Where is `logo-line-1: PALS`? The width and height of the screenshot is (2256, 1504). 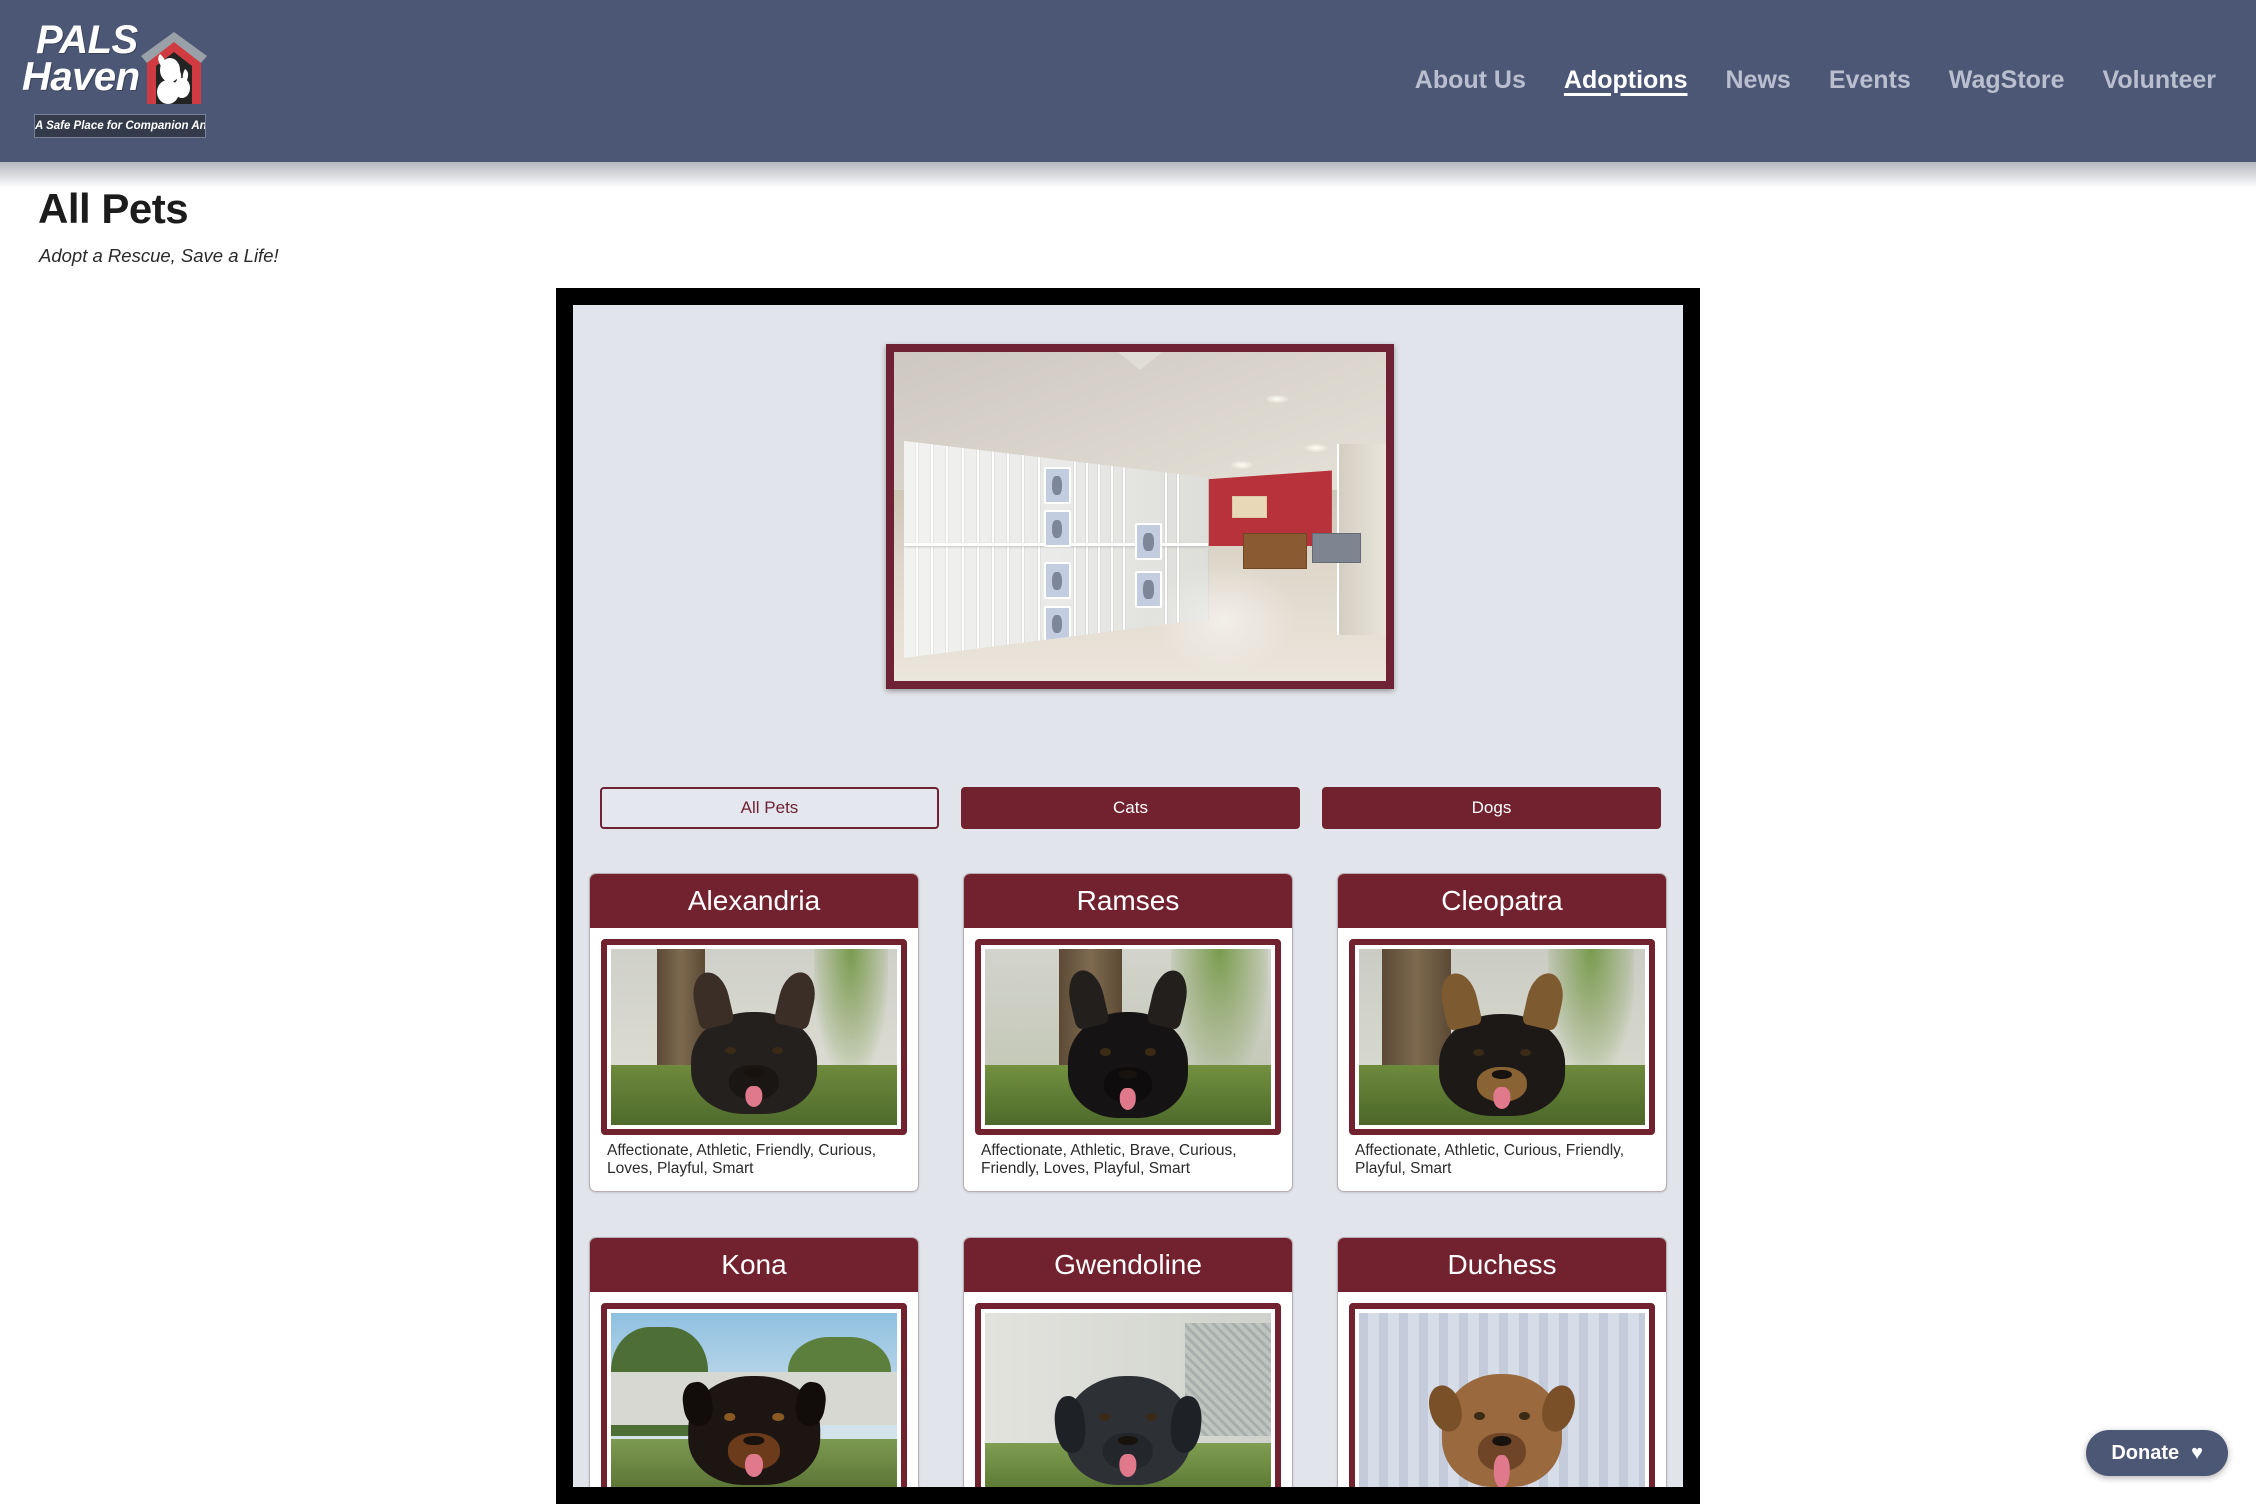 logo-line-1: PALS is located at coordinates (87, 40).